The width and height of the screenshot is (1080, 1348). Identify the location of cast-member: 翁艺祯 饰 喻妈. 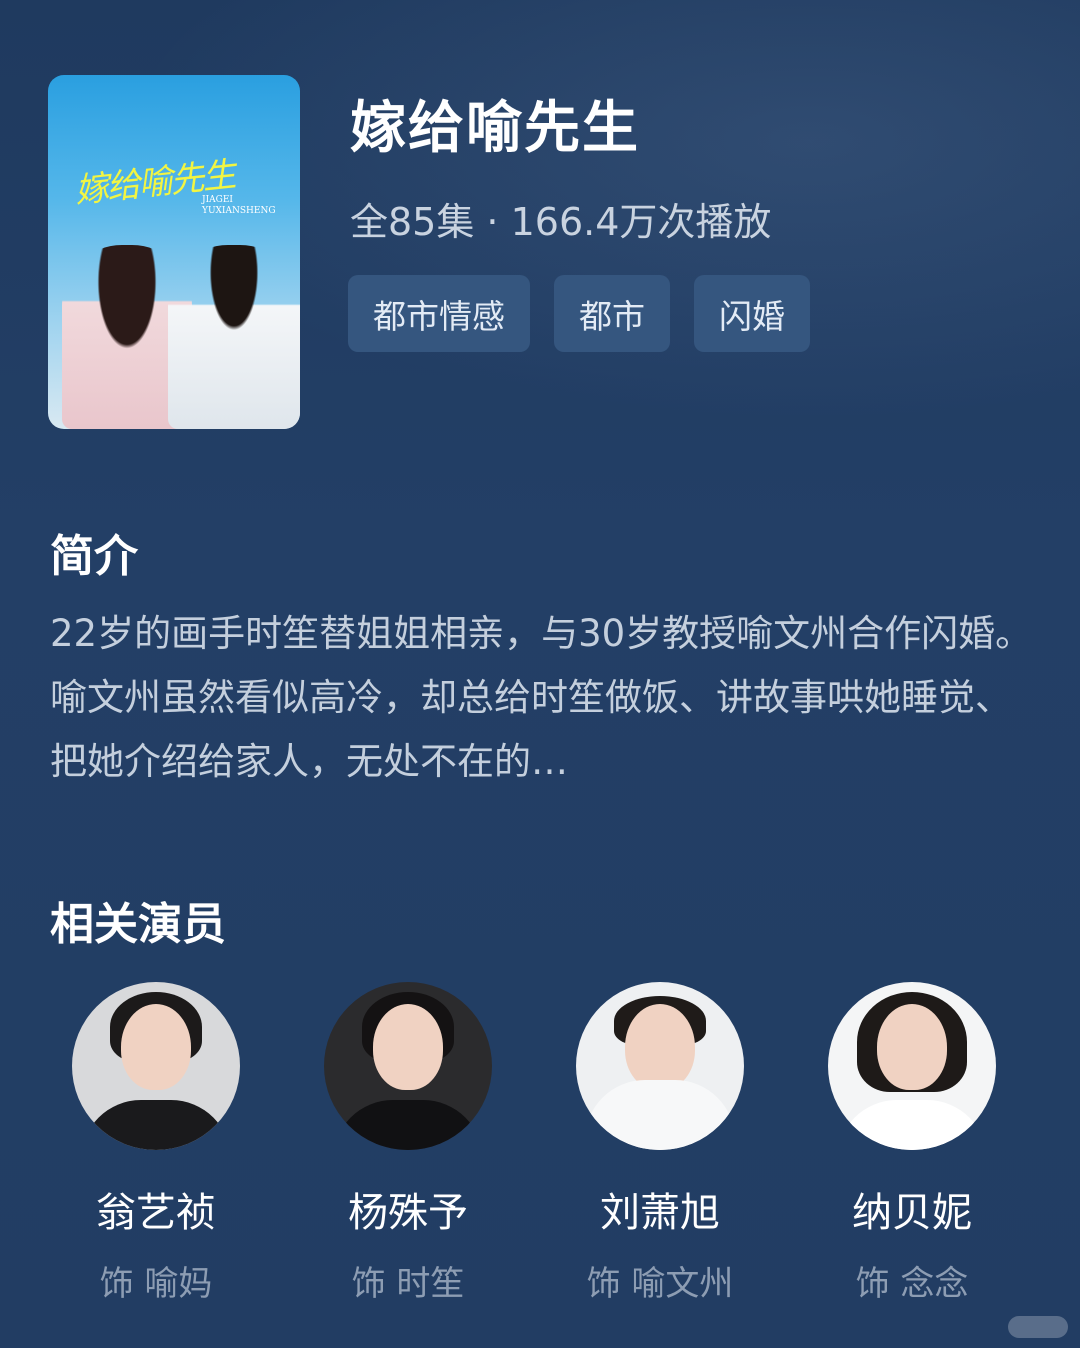
(156, 1143).